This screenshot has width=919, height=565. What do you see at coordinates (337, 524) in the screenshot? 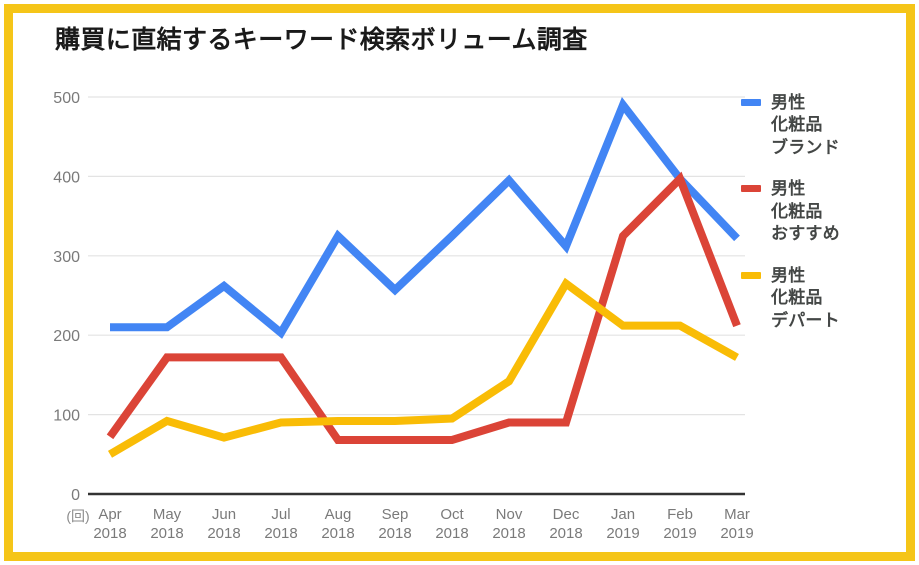
I see `x-axis-tick-label: Aug 2018` at bounding box center [337, 524].